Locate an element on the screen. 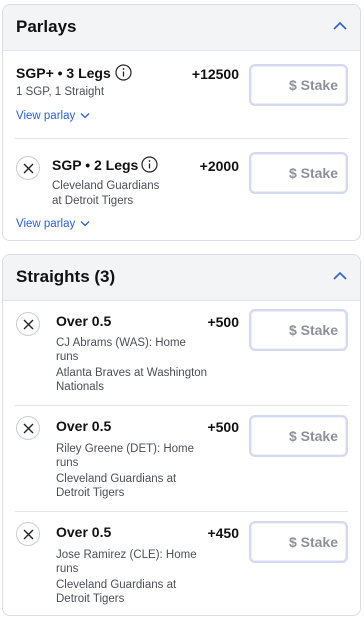 The height and width of the screenshot is (621, 364). game-line: Atlanta Braves at Washington is located at coordinates (132, 373).